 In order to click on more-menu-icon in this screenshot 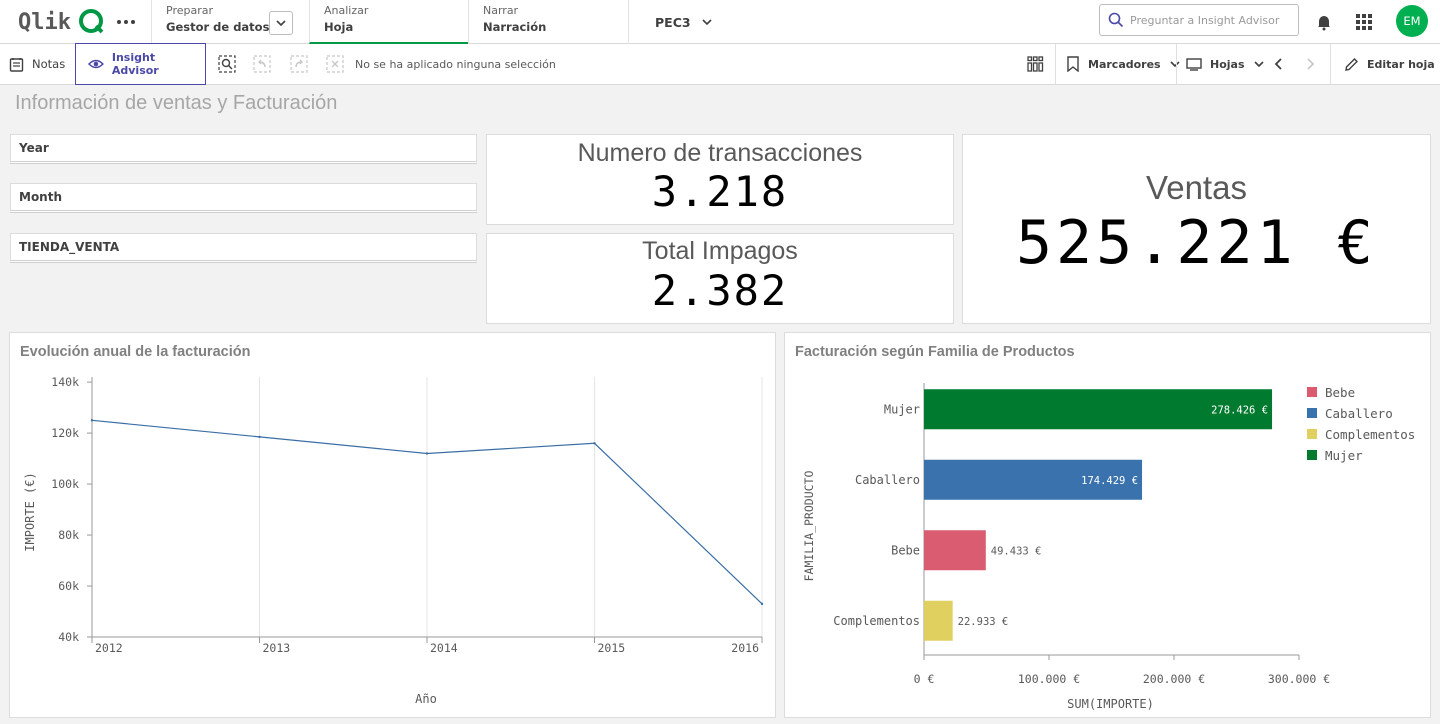, I will do `click(126, 22)`.